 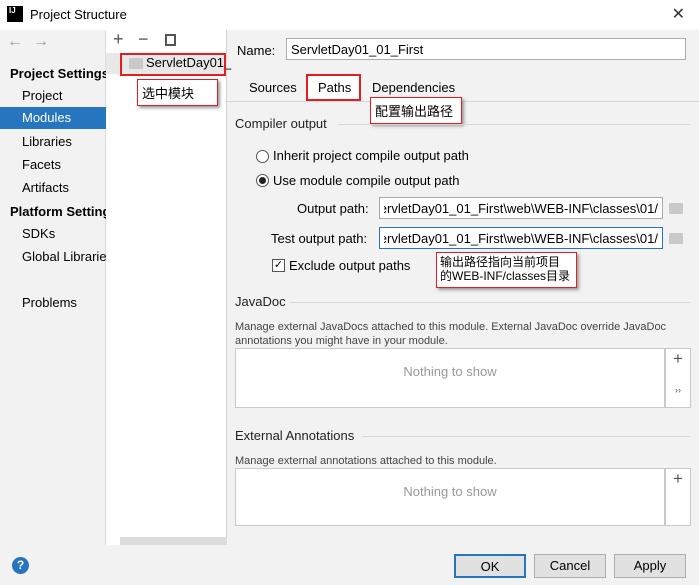 What do you see at coordinates (42, 95) in the screenshot?
I see `sidebar-item-project: Project` at bounding box center [42, 95].